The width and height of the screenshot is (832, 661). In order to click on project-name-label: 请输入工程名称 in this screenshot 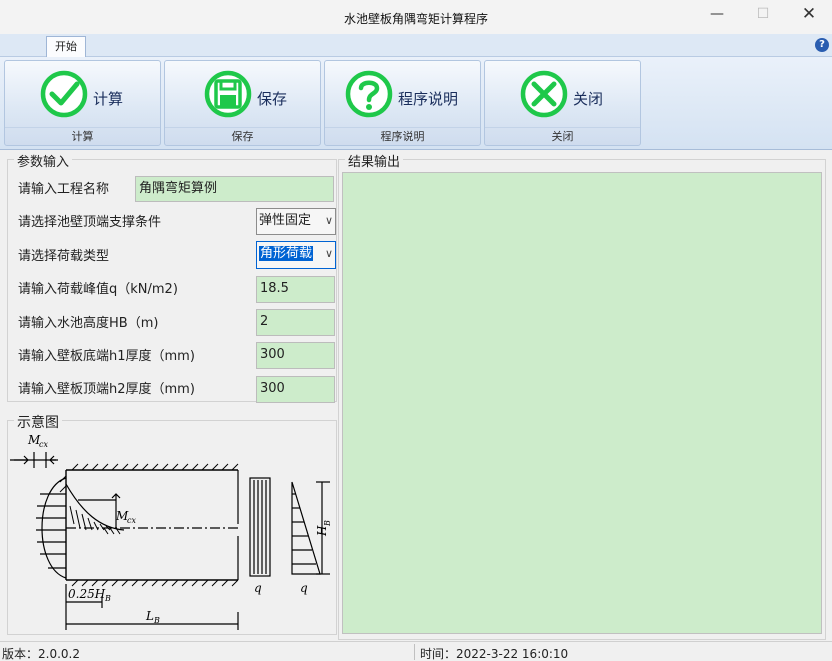, I will do `click(64, 189)`.